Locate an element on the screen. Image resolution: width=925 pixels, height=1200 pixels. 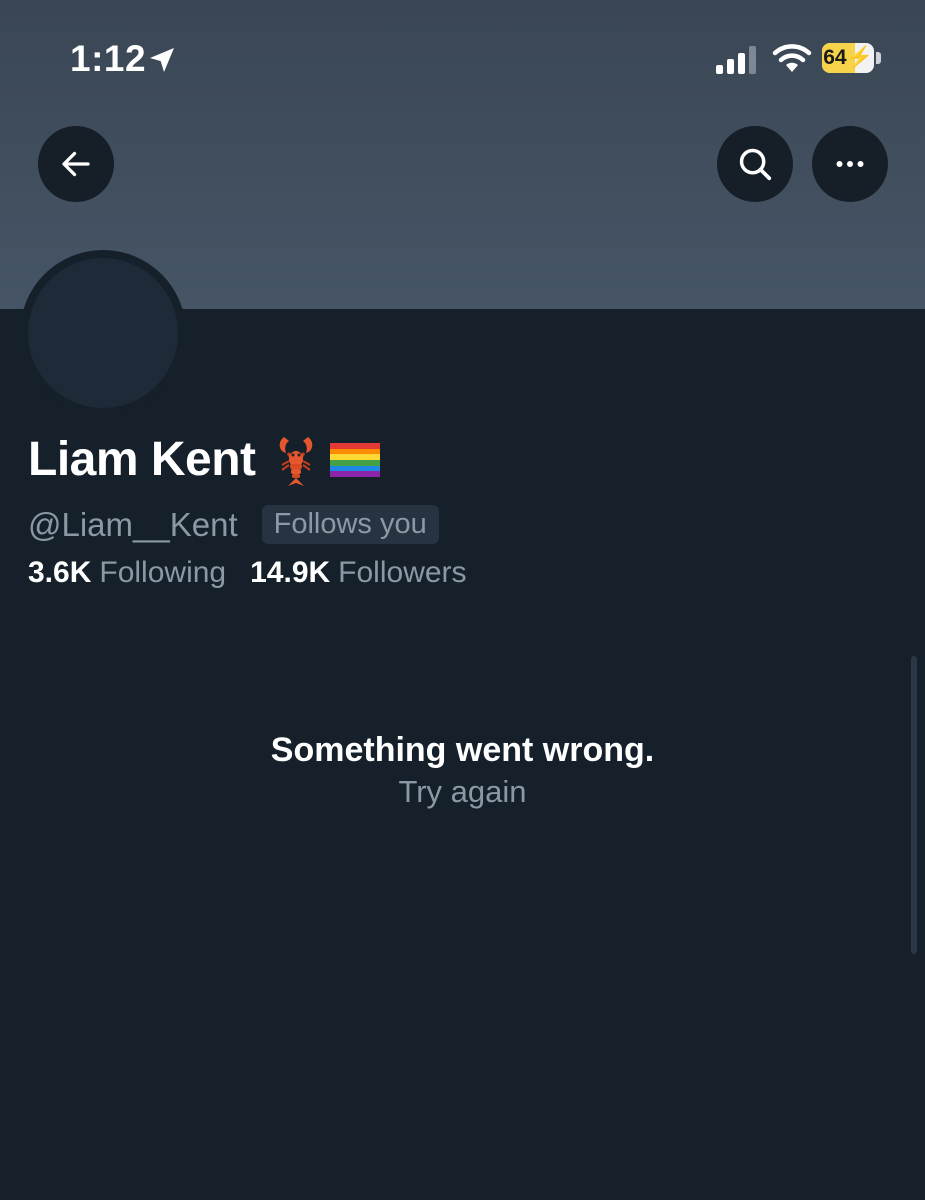
battery-indicator: 64⚡ is located at coordinates (848, 58).